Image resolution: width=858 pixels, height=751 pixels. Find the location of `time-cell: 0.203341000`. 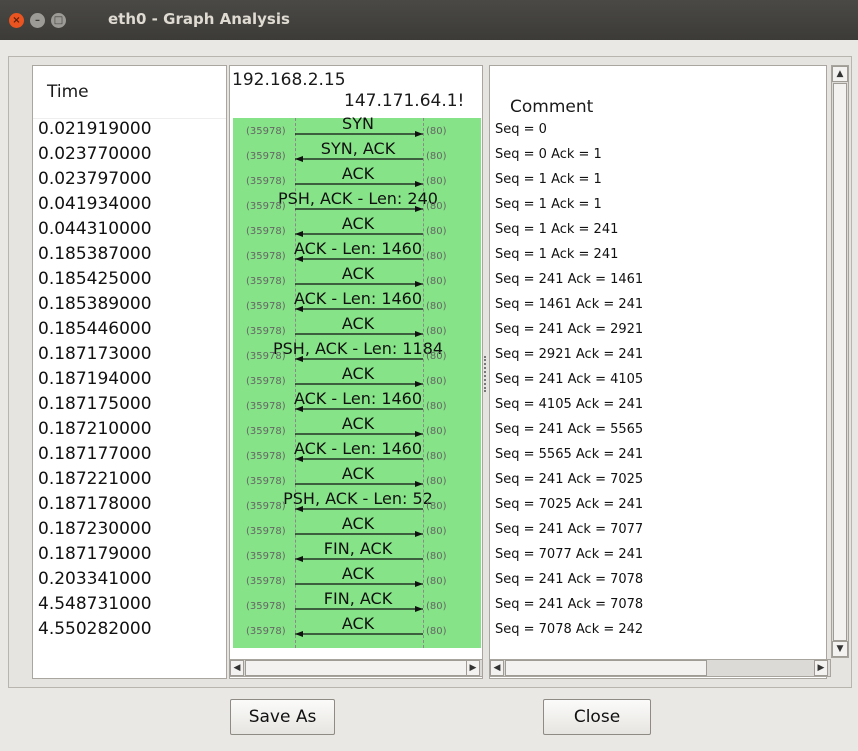

time-cell: 0.203341000 is located at coordinates (95, 579).